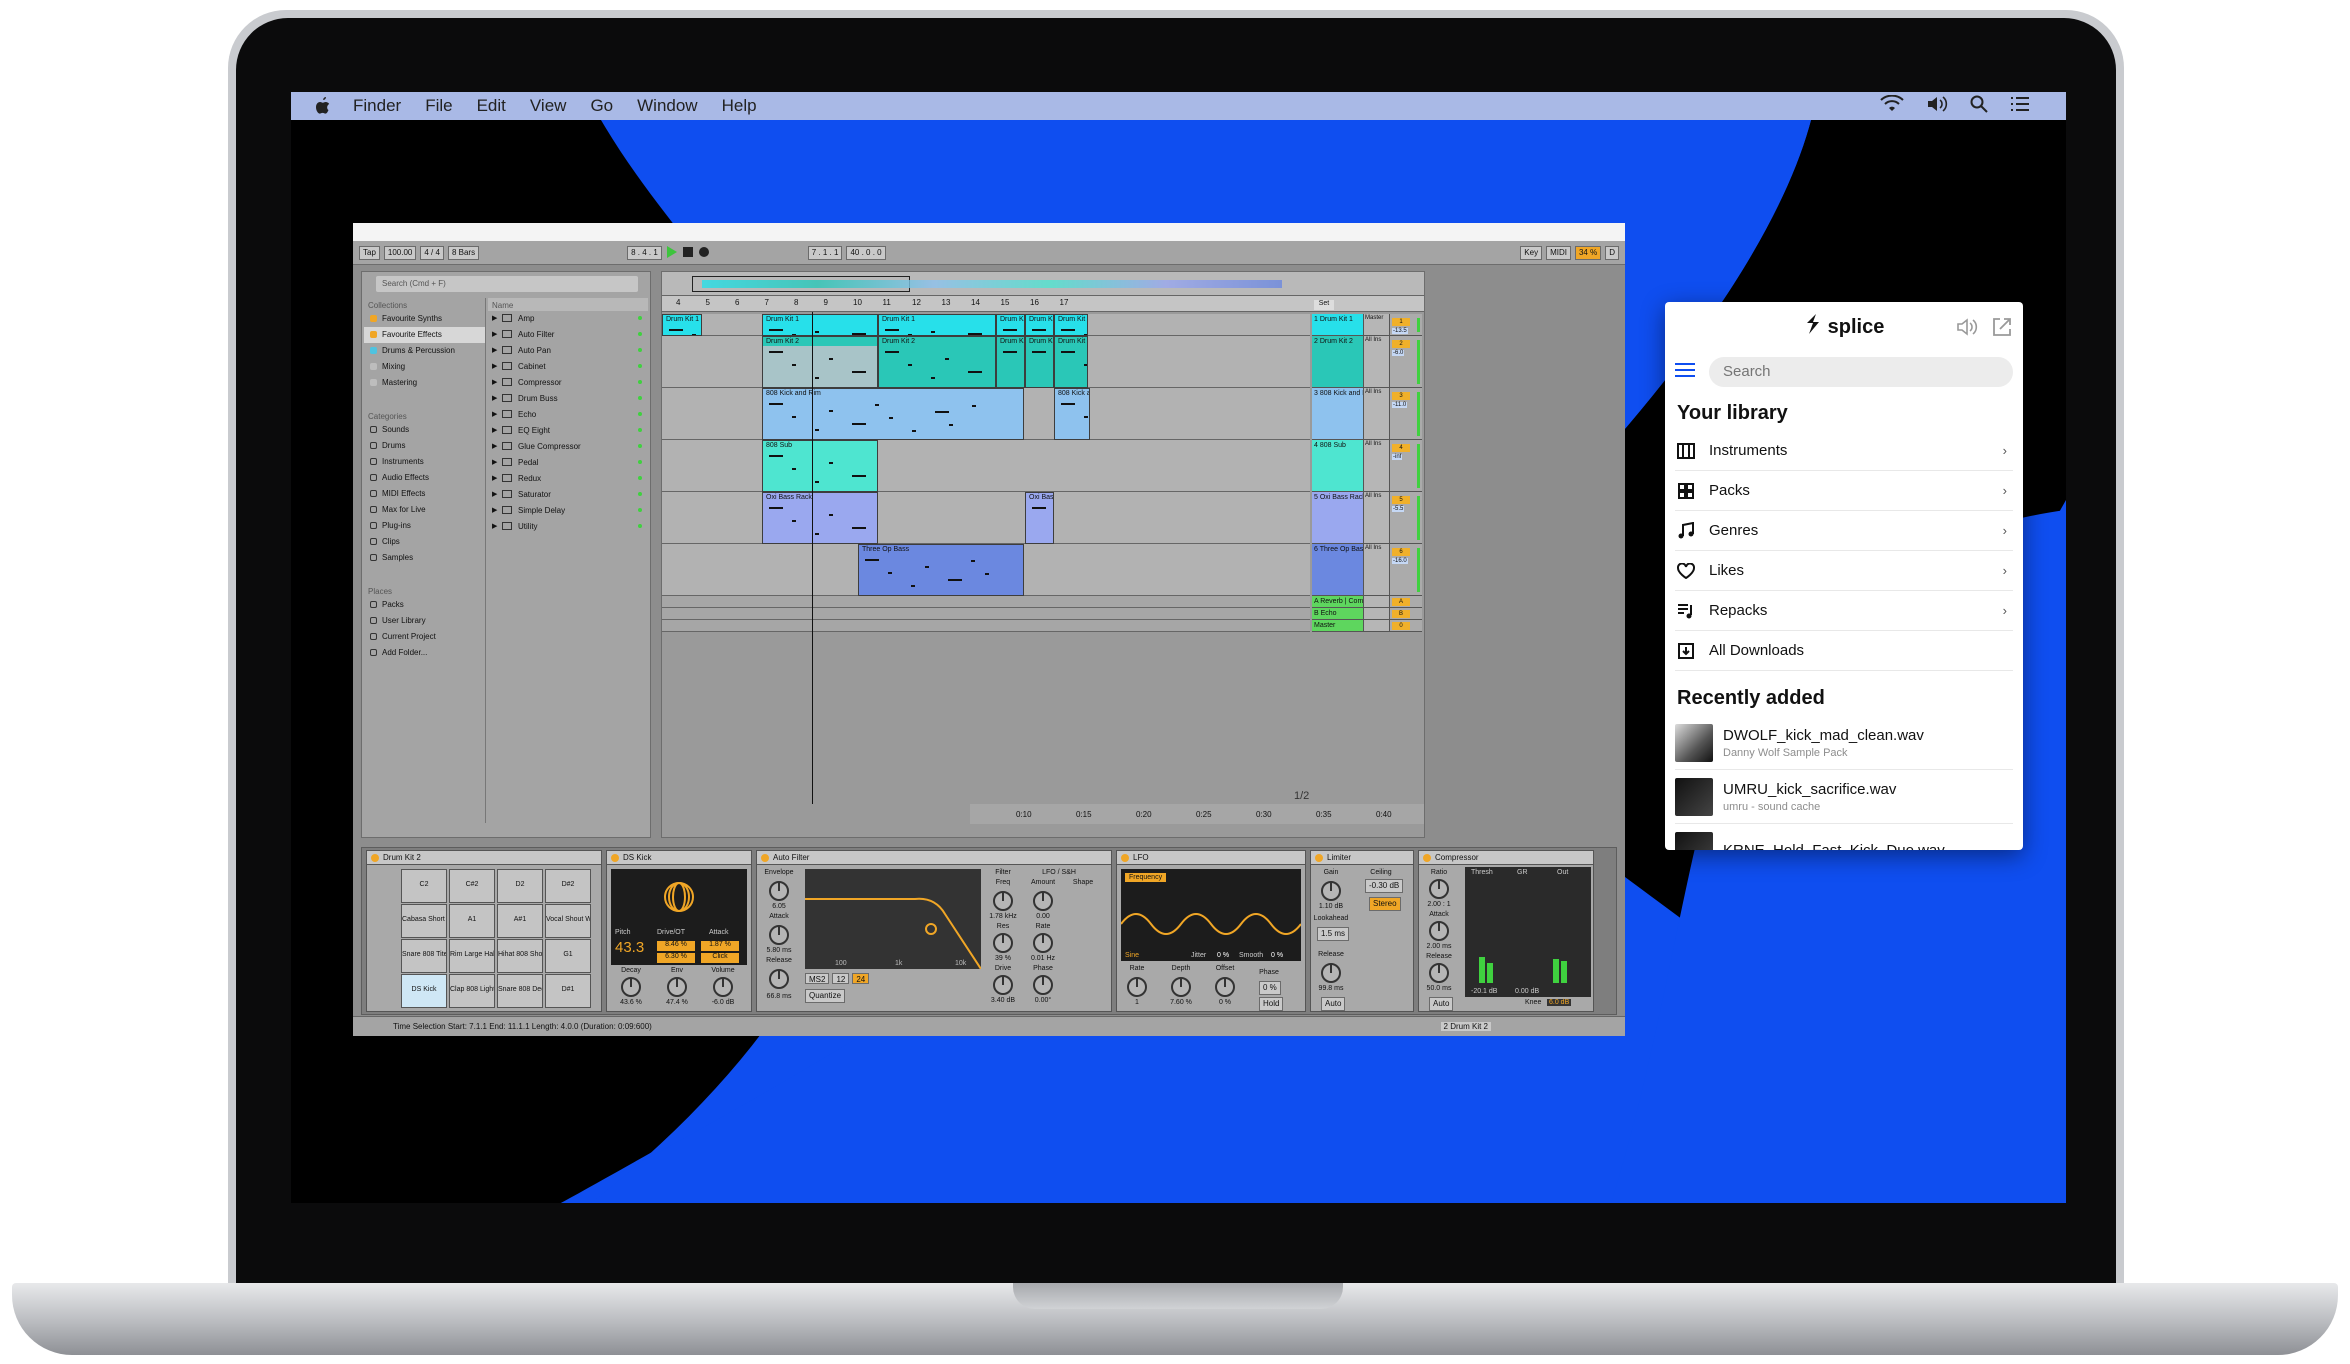 The height and width of the screenshot is (1364, 2350). What do you see at coordinates (424, 494) in the screenshot?
I see `category-item: MIDI Effects` at bounding box center [424, 494].